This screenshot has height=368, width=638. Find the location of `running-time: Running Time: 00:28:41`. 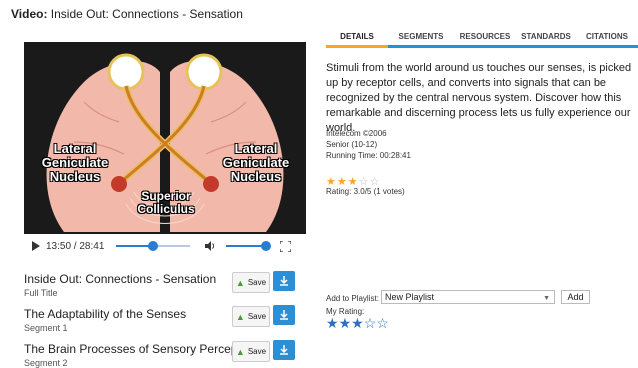

running-time: Running Time: 00:28:41 is located at coordinates (368, 155).